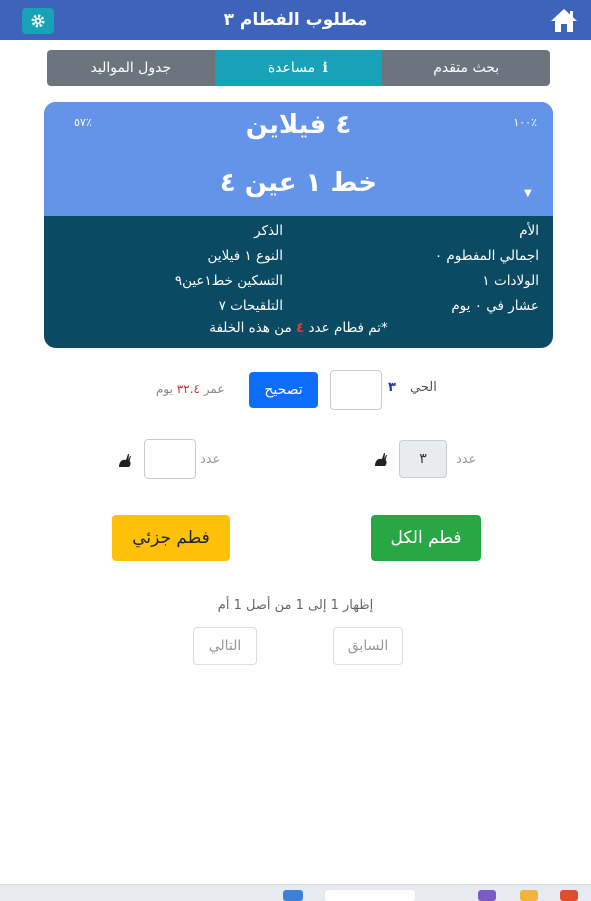 The width and height of the screenshot is (591, 901). I want to click on note-number: ٤, so click(300, 328).